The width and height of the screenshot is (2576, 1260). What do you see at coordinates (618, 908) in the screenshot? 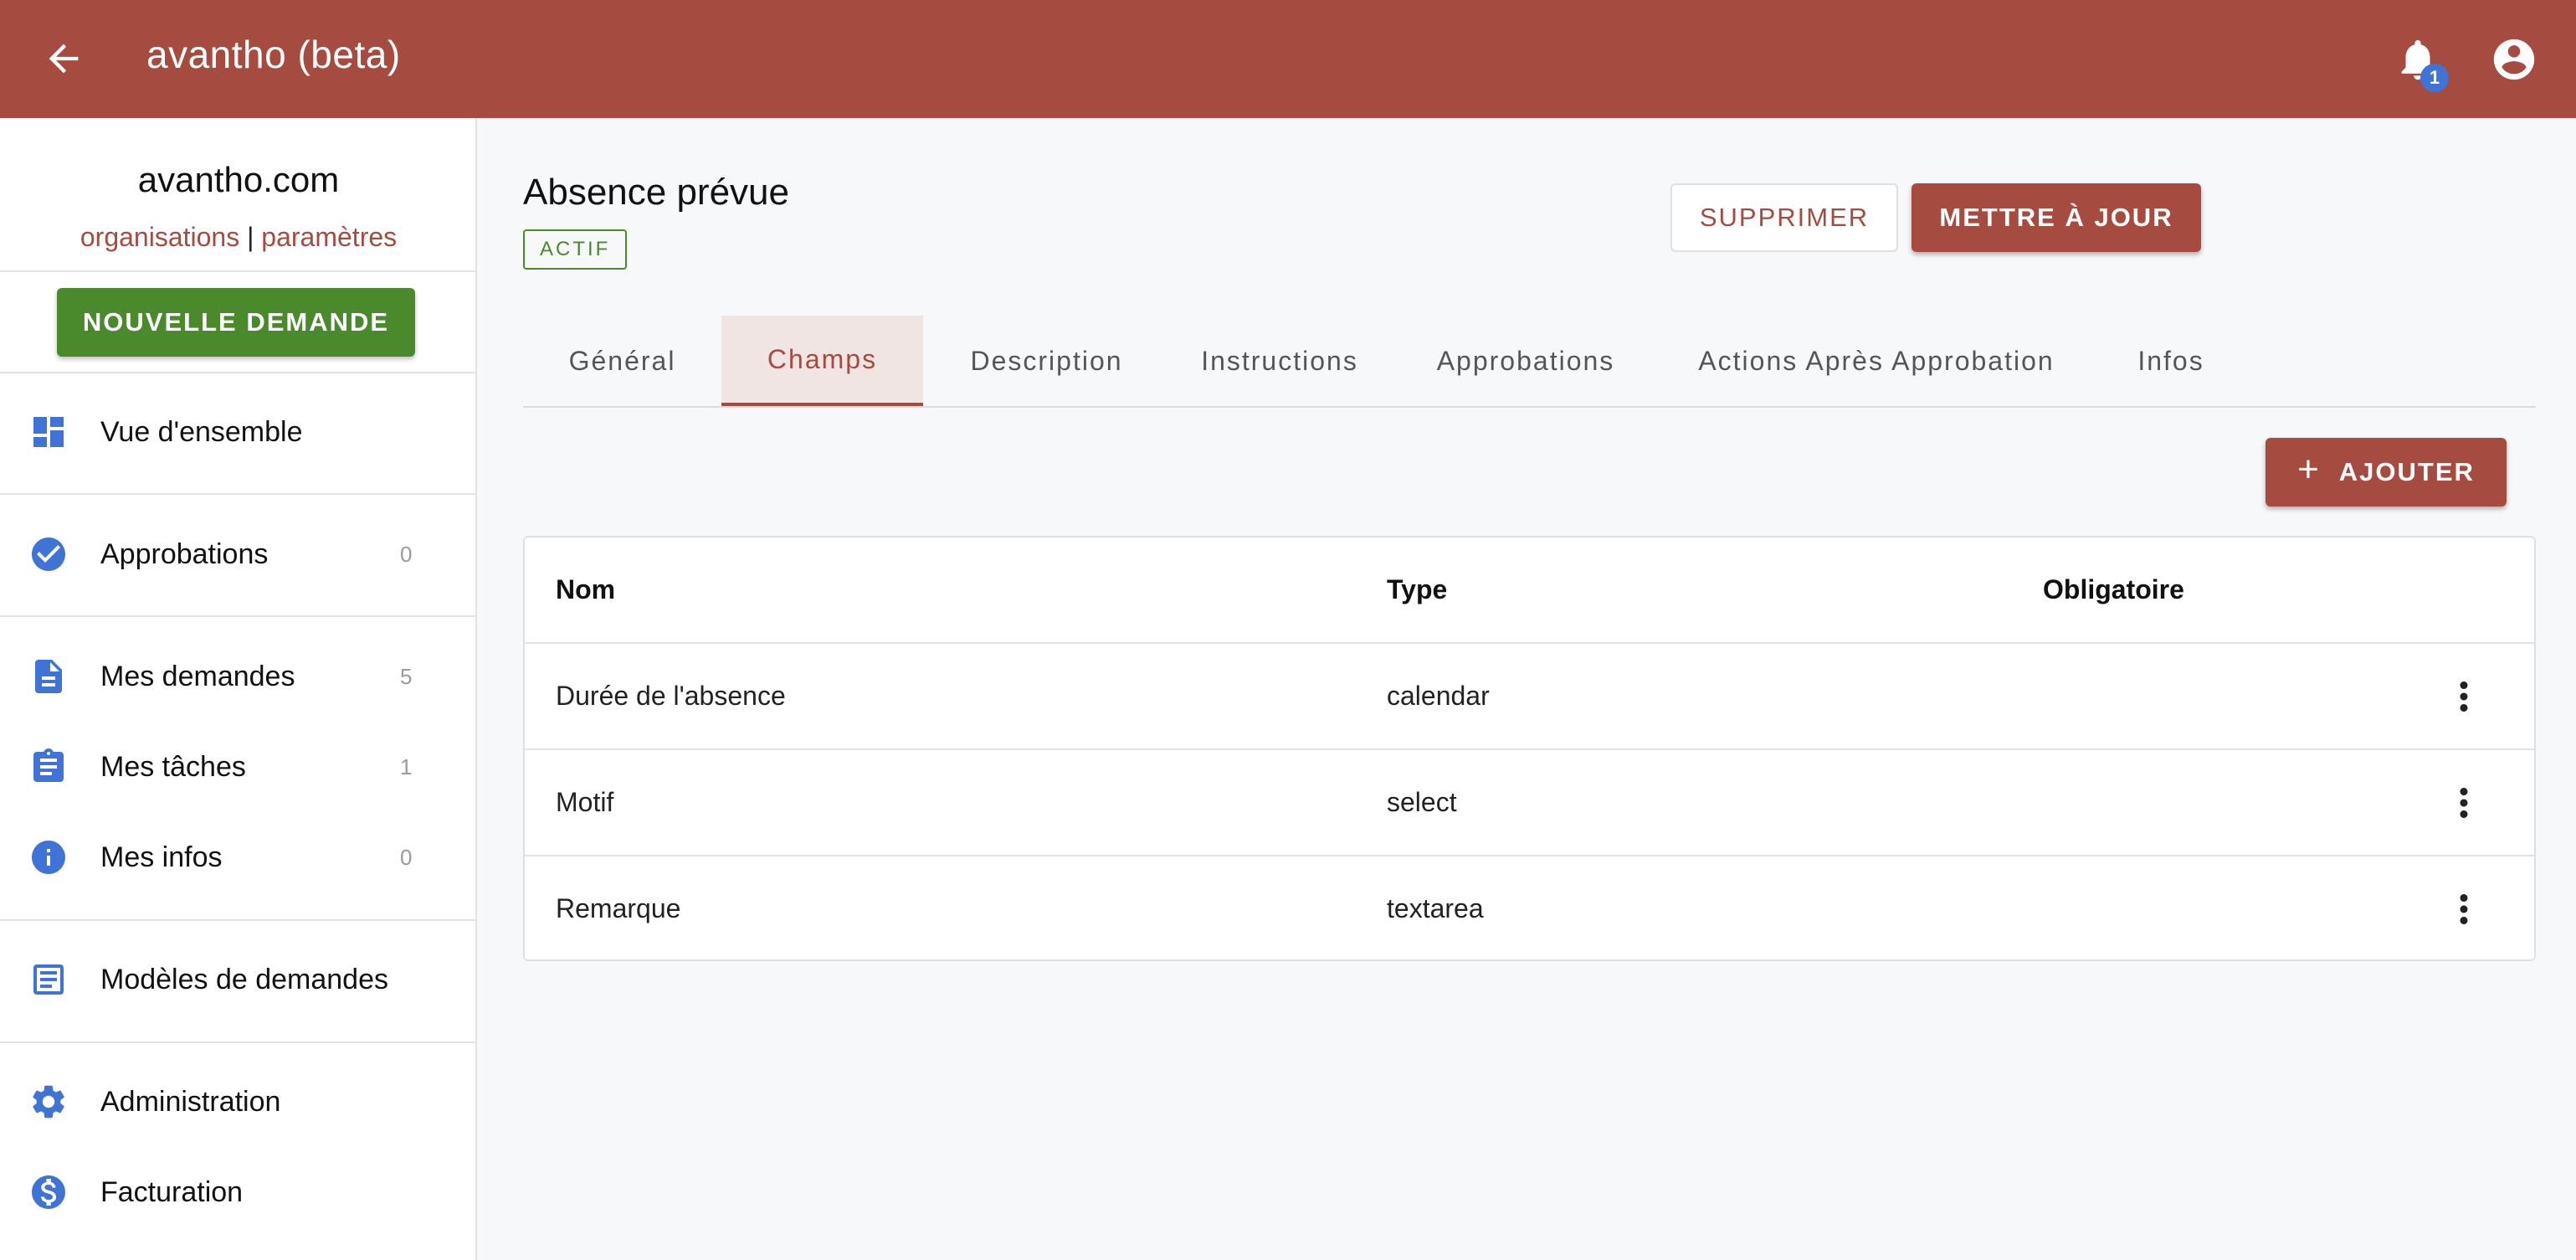
I see `field-name-cell: Remarque` at bounding box center [618, 908].